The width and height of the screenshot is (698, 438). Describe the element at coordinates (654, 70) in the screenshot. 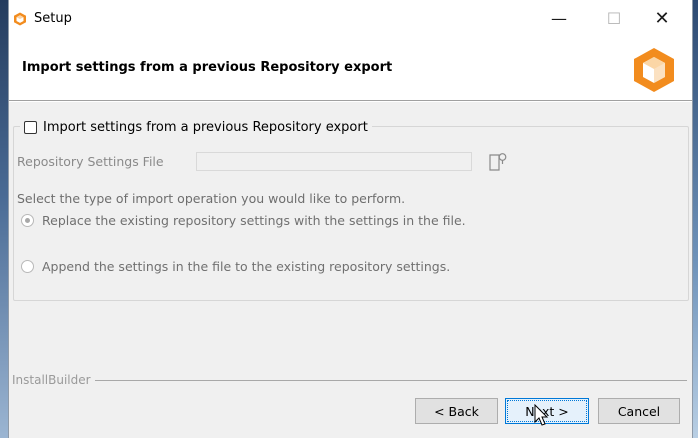

I see `installbuilder-logo-icon` at that location.